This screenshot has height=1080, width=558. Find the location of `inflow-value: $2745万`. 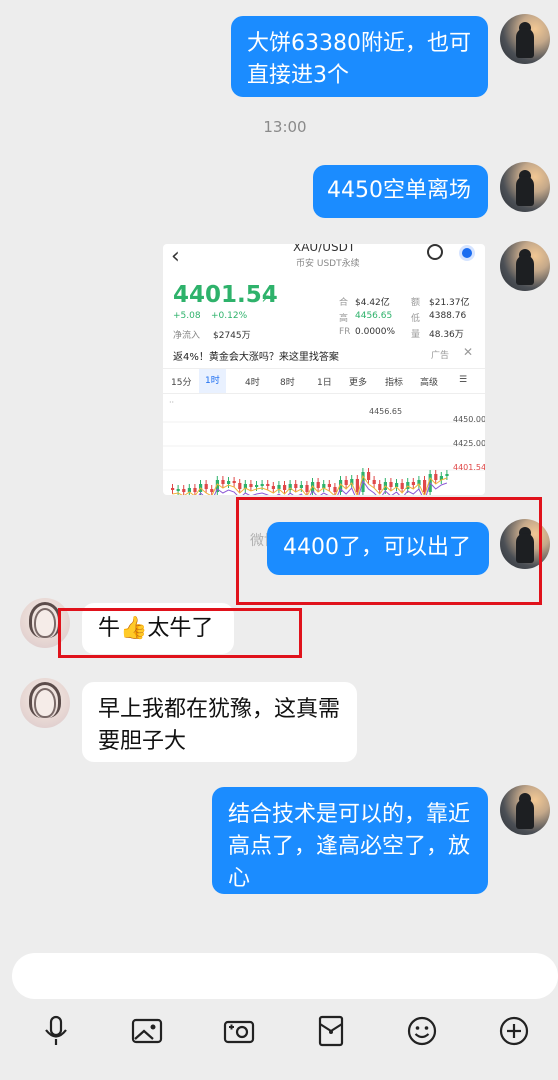

inflow-value: $2745万 is located at coordinates (232, 336).